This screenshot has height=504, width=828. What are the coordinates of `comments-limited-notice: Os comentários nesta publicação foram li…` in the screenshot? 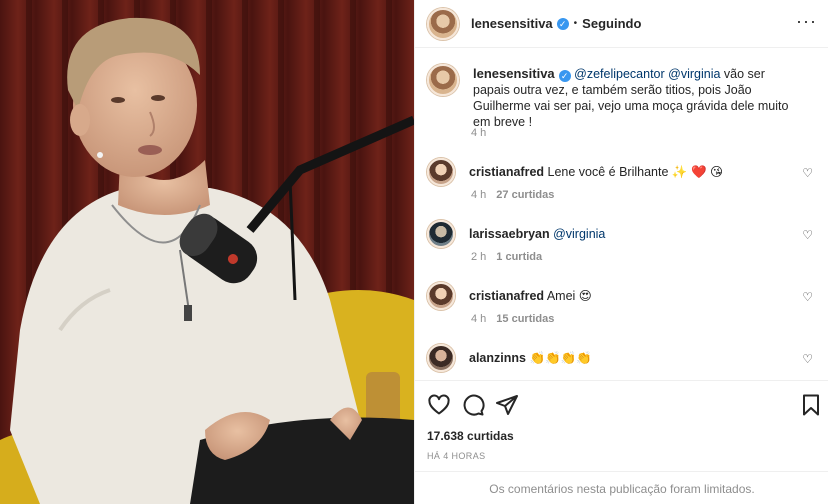 It's located at (621, 487).